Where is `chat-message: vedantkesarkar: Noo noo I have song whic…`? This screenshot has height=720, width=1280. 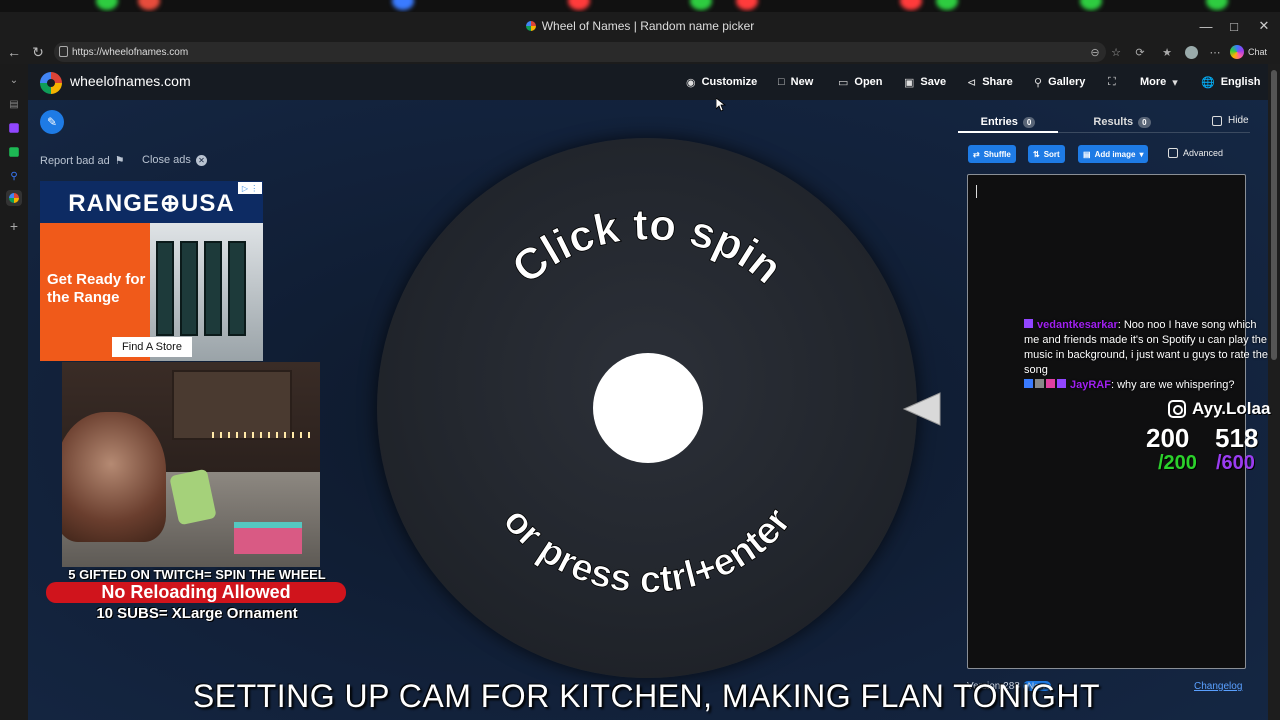 chat-message: vedantkesarkar: Noo noo I have song whic… is located at coordinates (1146, 347).